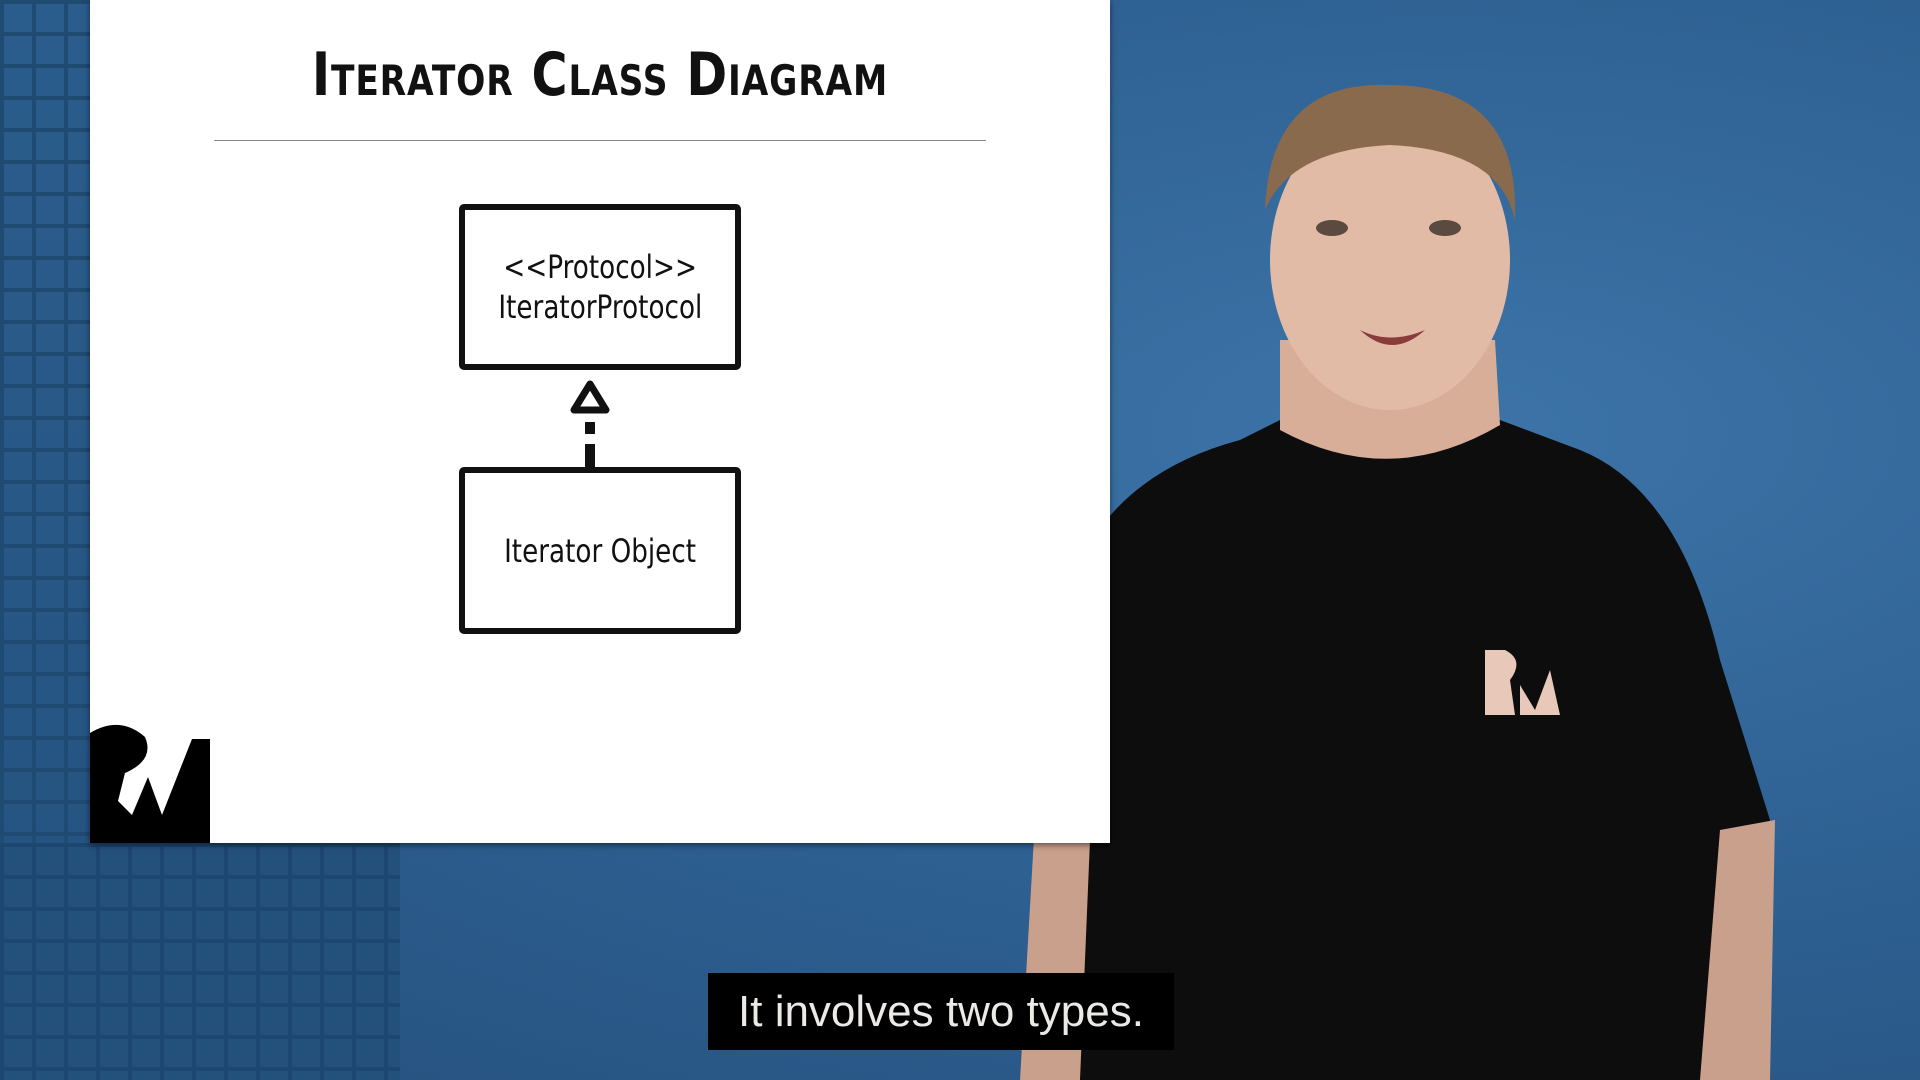  Describe the element at coordinates (150, 779) in the screenshot. I see `rw-logo-icon` at that location.